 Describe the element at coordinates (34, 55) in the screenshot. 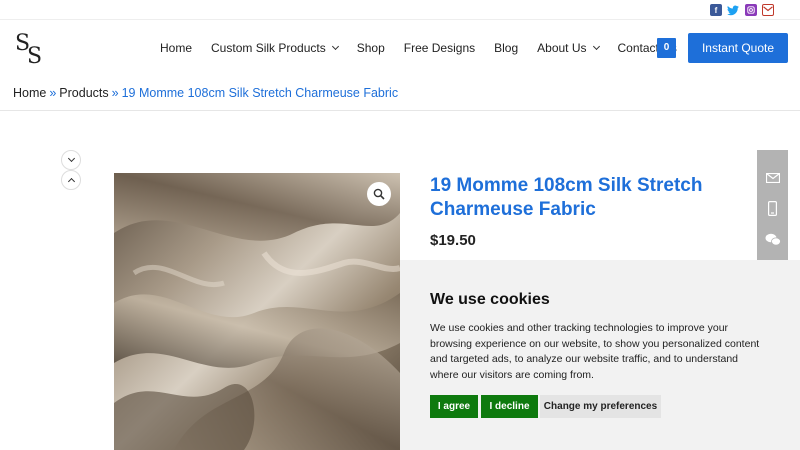

I see `svg-text: S` at that location.